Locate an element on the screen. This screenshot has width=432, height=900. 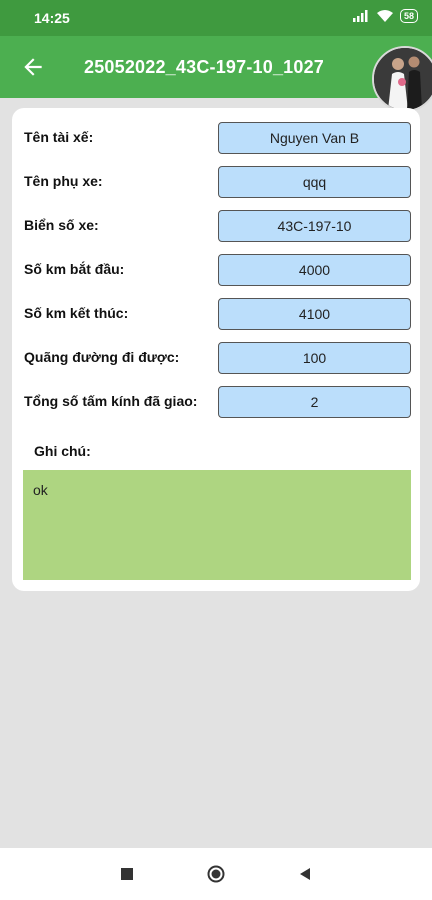
driver-label: Tên tài xế: is located at coordinates (59, 137).